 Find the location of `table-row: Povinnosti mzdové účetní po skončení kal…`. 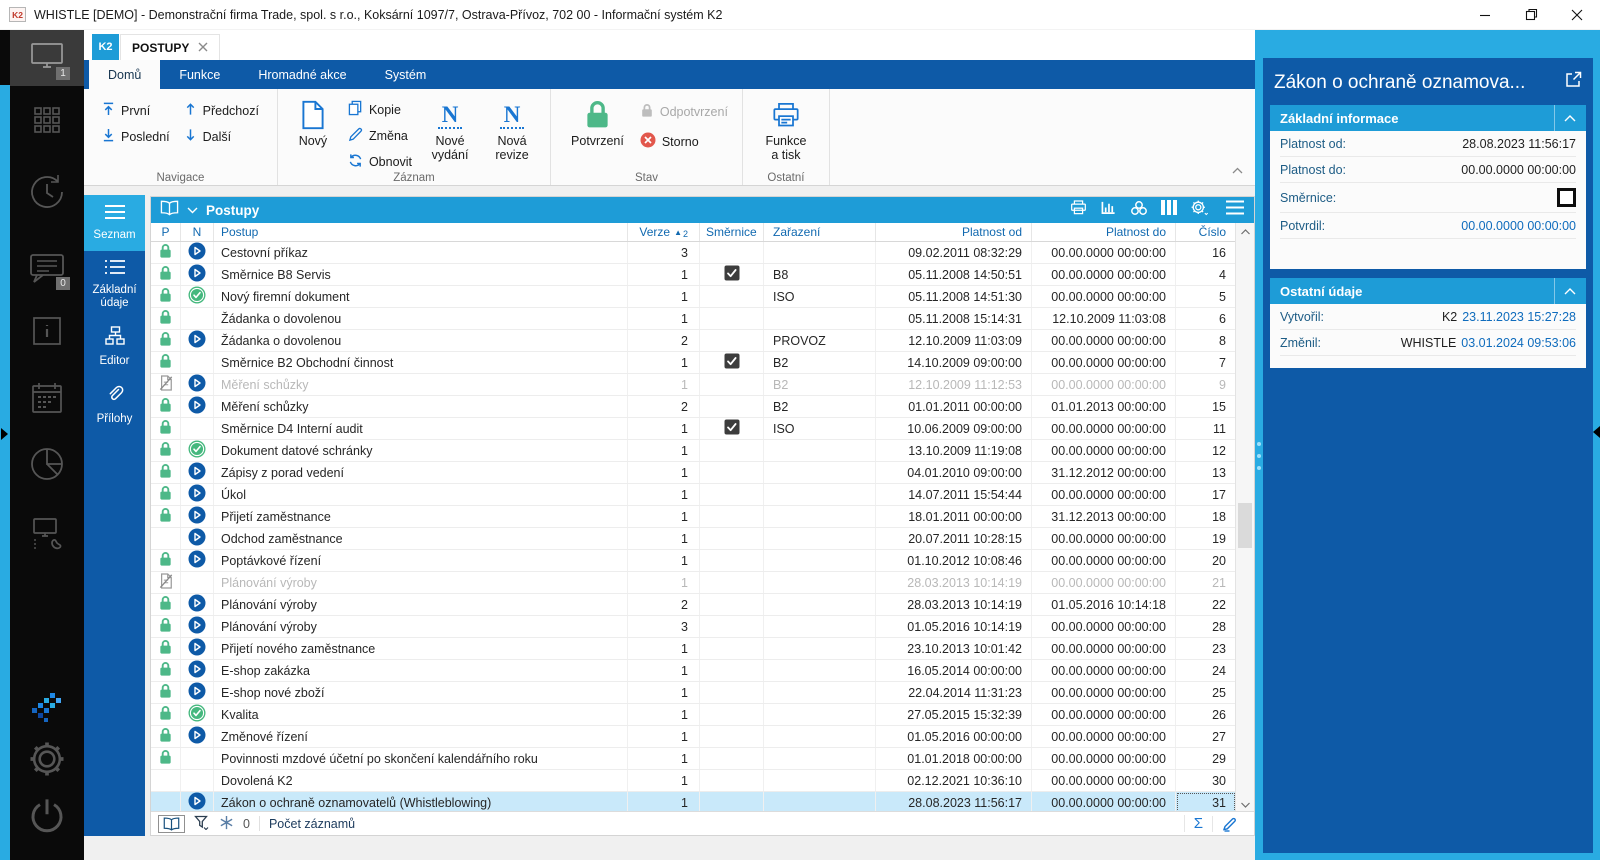

table-row: Povinnosti mzdové účetní po skončení kal… is located at coordinates (693, 759).